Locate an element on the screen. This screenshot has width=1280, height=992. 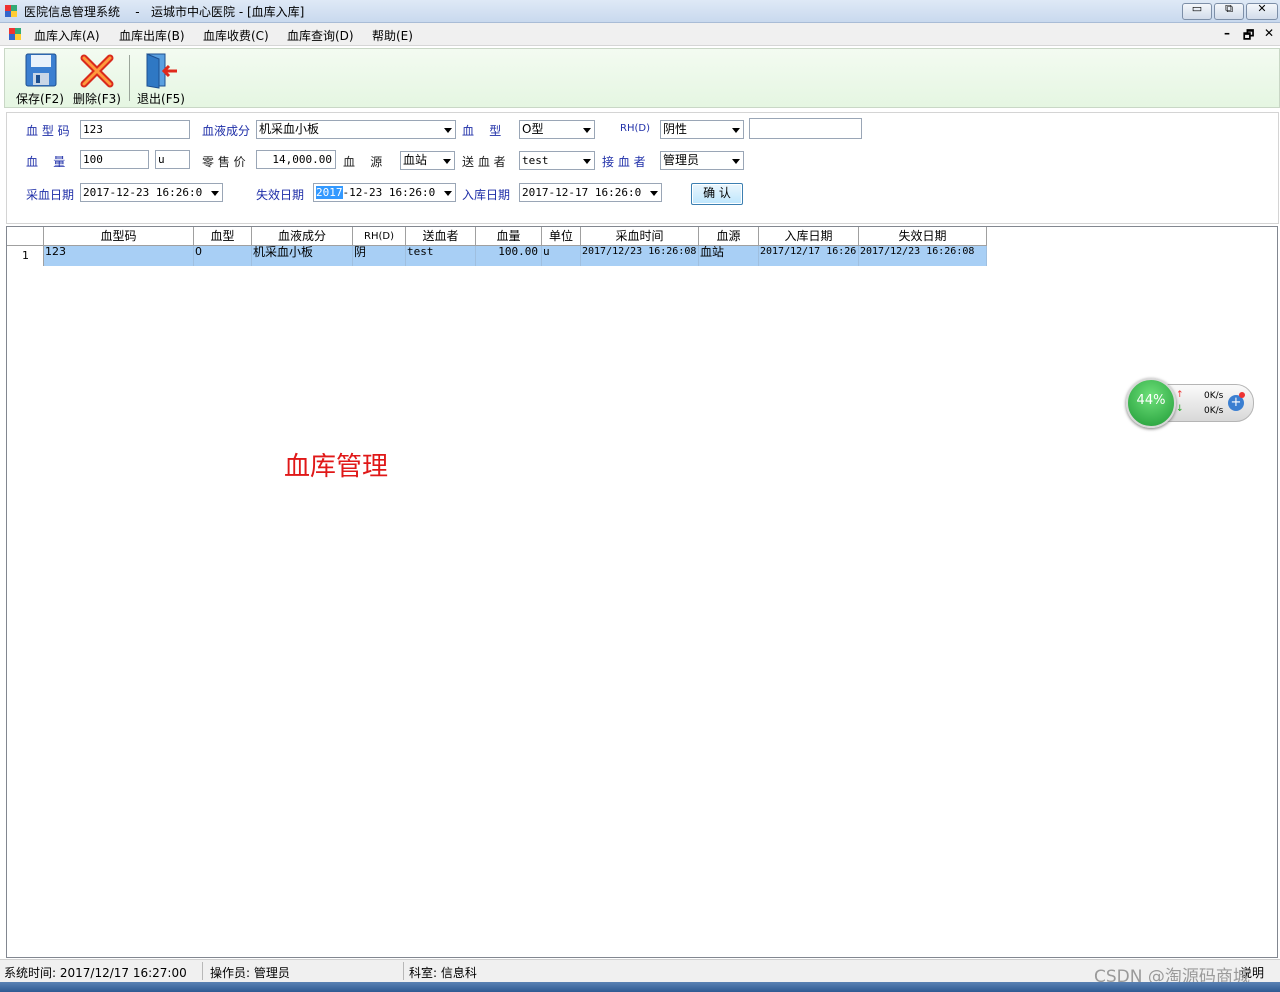
volume-label: 血 量 is located at coordinates (46, 162).